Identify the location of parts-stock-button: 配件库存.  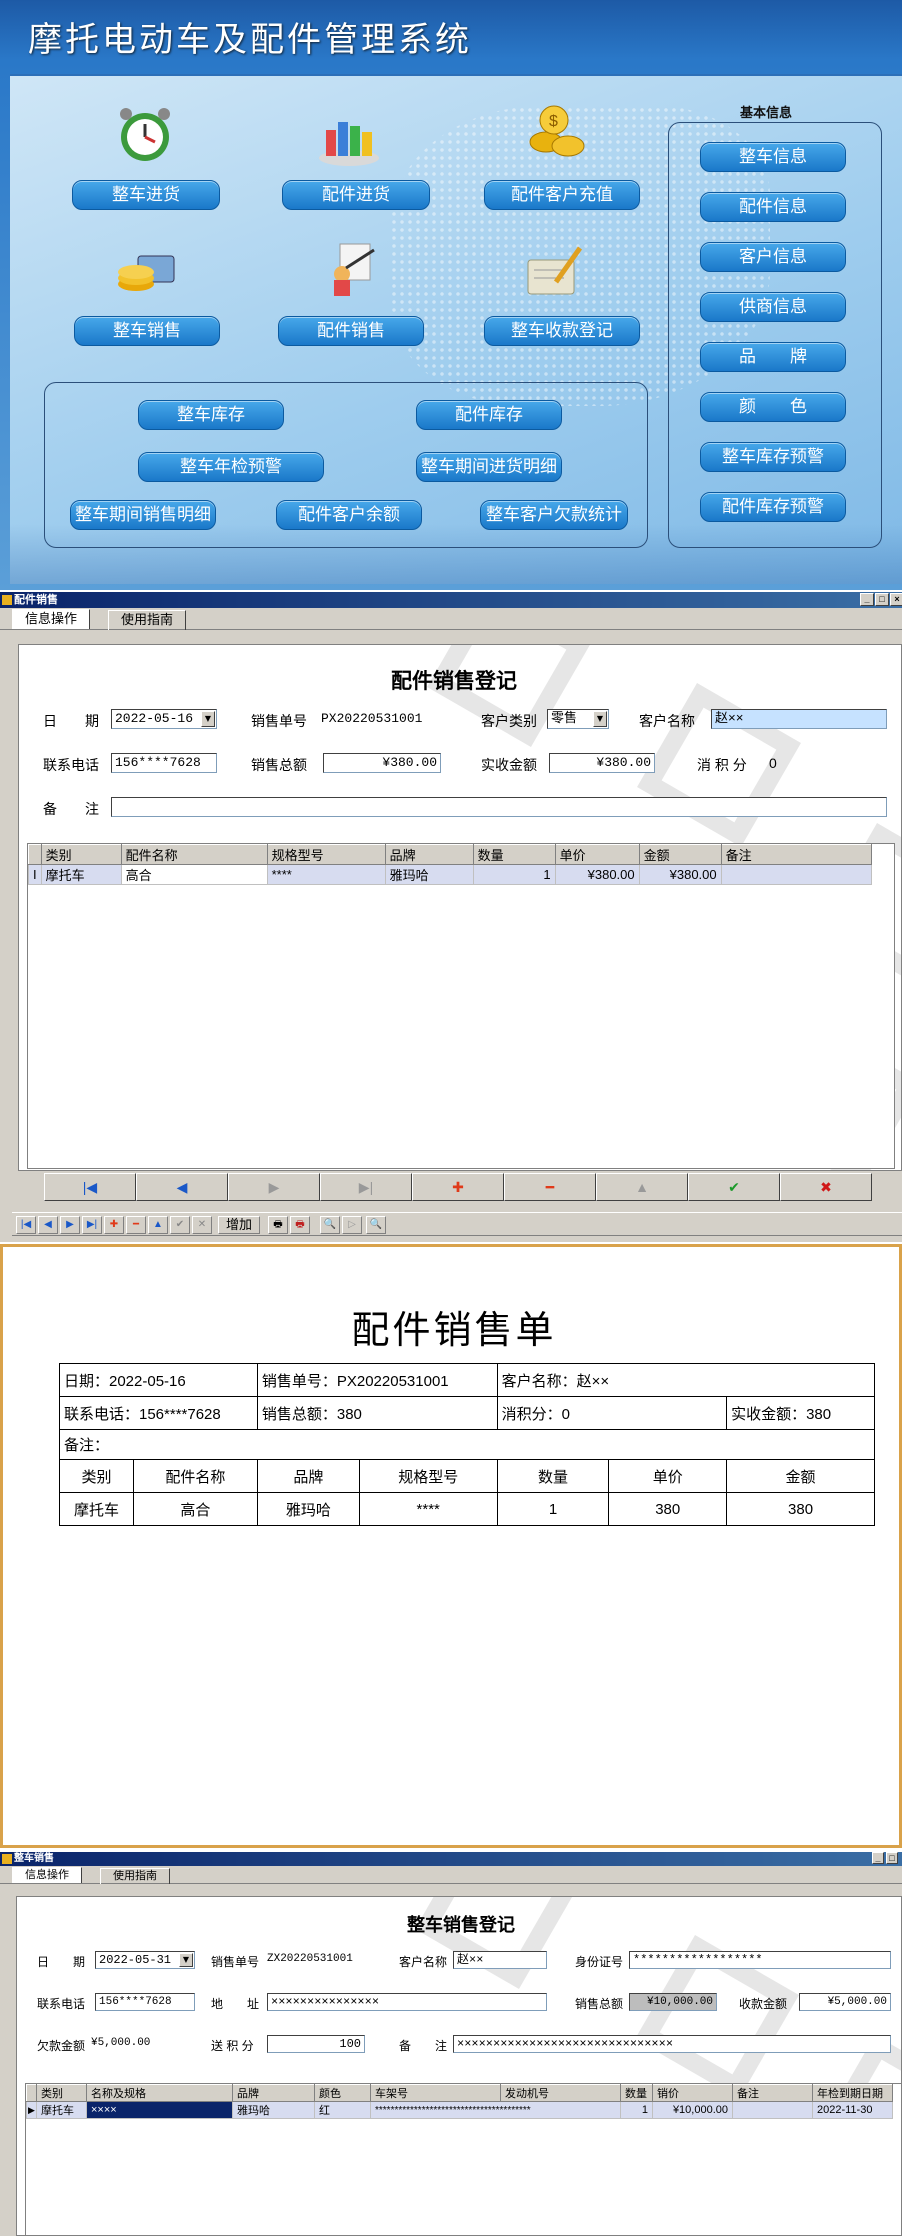
(489, 415).